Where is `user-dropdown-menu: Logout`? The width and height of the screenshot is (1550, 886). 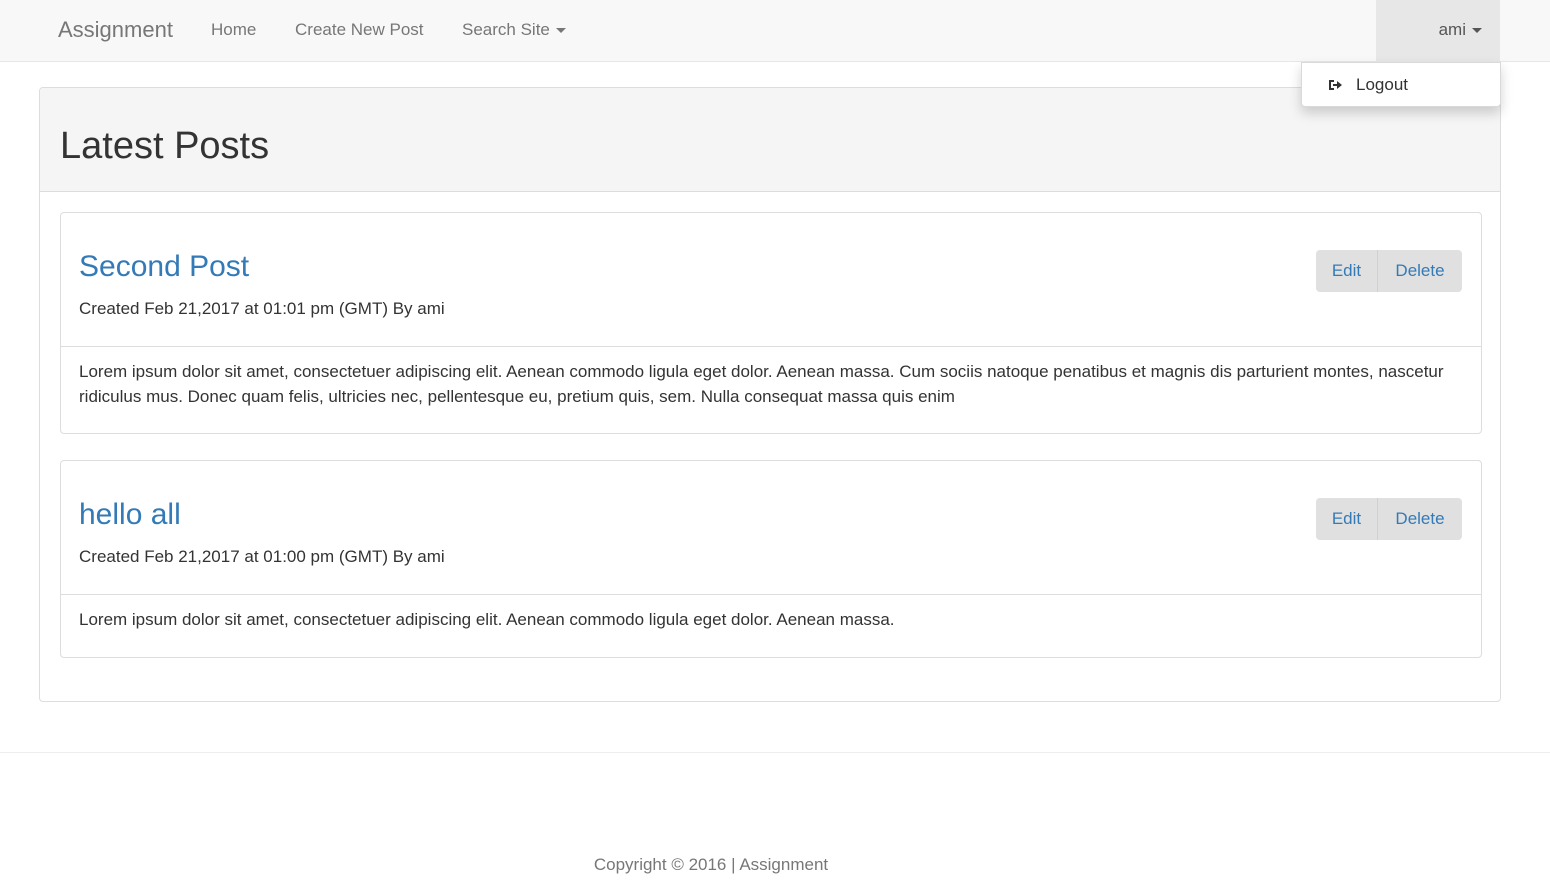
user-dropdown-menu: Logout is located at coordinates (1401, 84).